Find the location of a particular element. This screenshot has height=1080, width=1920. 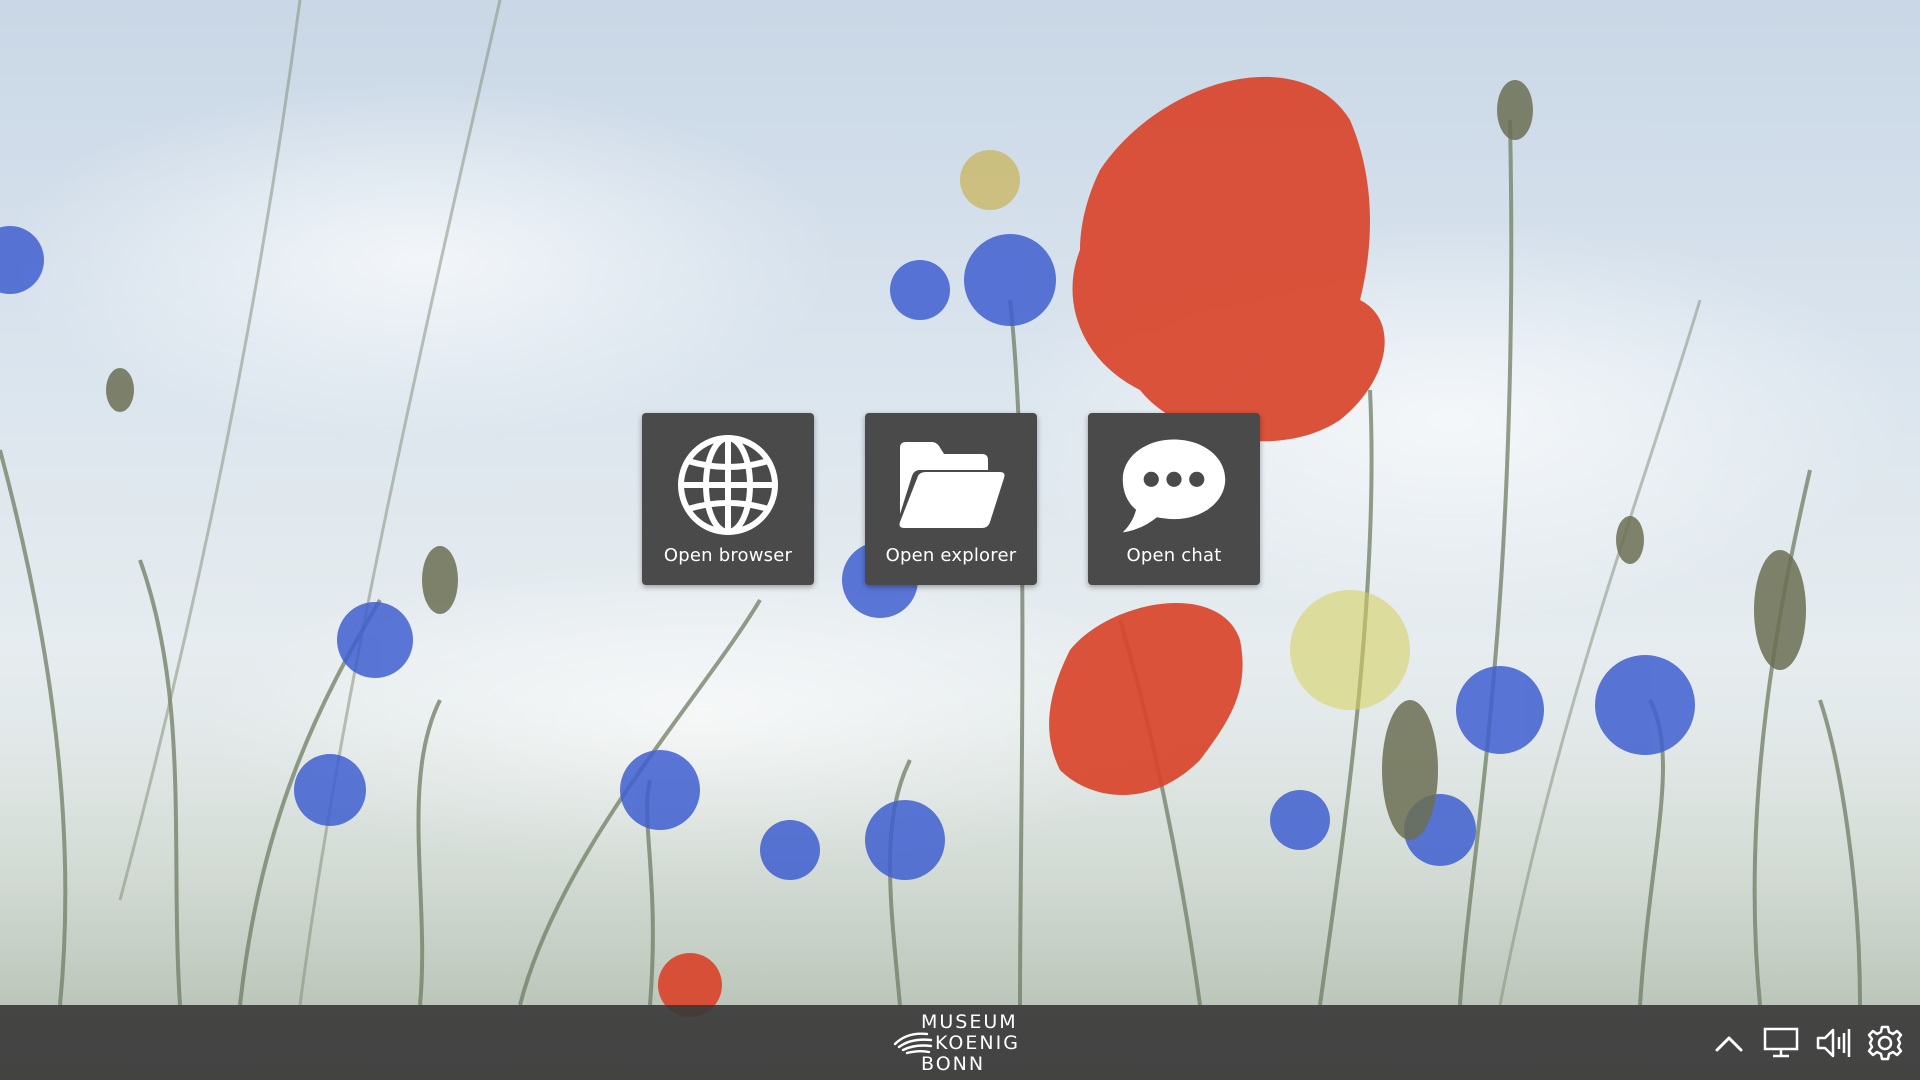

open-chat-launcher: Open chat is located at coordinates (1174, 499).